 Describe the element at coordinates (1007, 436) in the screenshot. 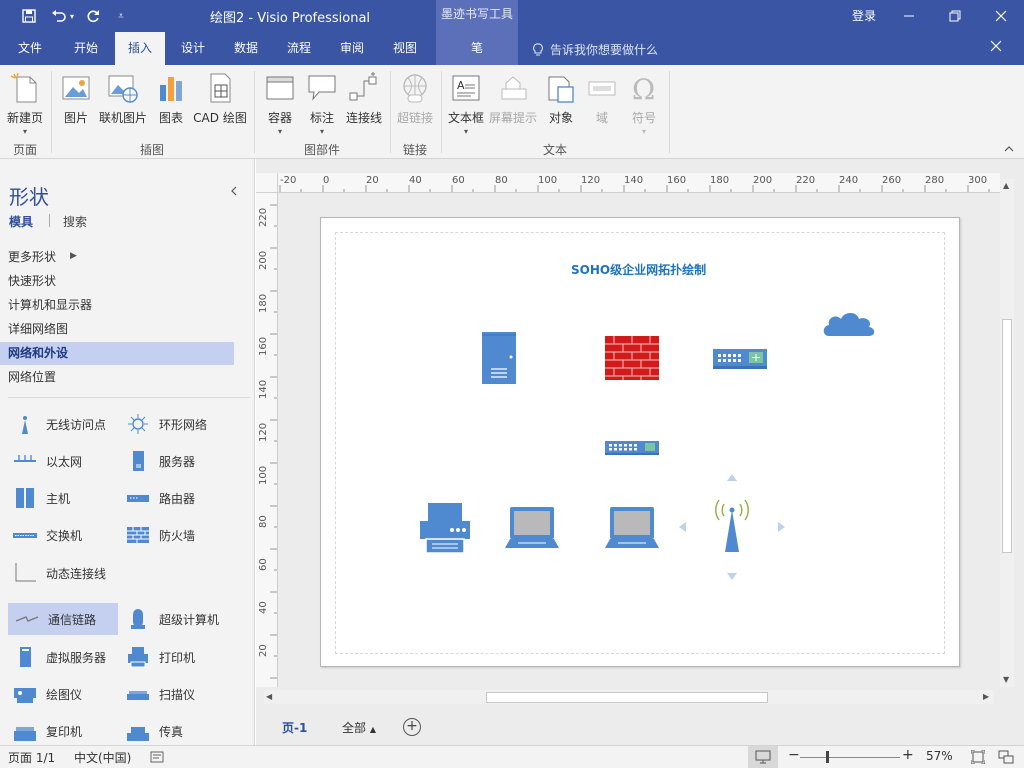

I see `vertical-scroll-thumb` at that location.